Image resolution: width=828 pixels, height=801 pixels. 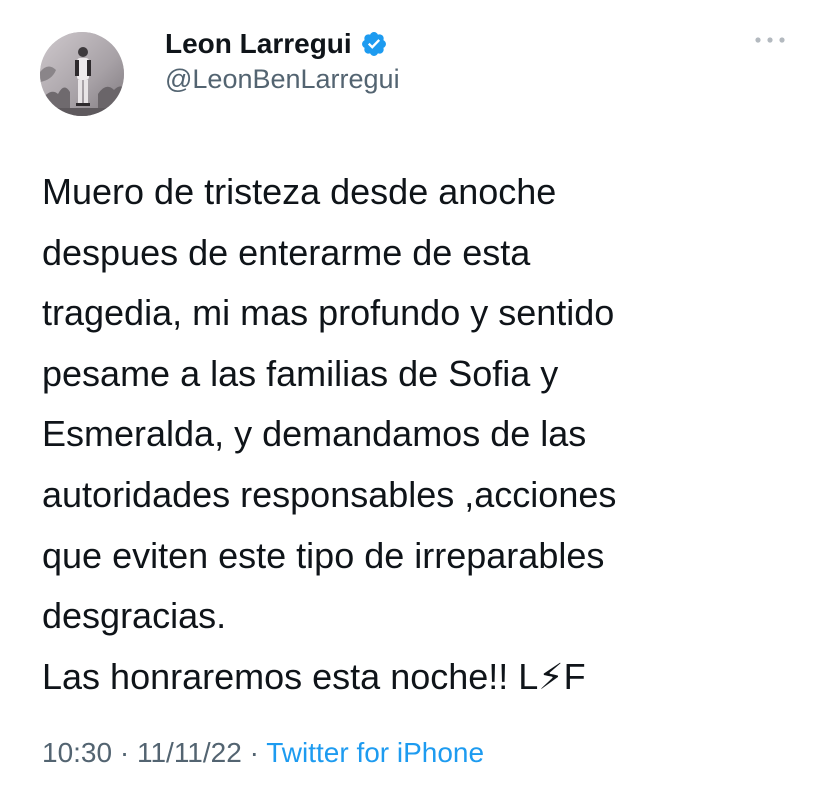 What do you see at coordinates (189, 752) in the screenshot?
I see `tweet-date: 11/11/22` at bounding box center [189, 752].